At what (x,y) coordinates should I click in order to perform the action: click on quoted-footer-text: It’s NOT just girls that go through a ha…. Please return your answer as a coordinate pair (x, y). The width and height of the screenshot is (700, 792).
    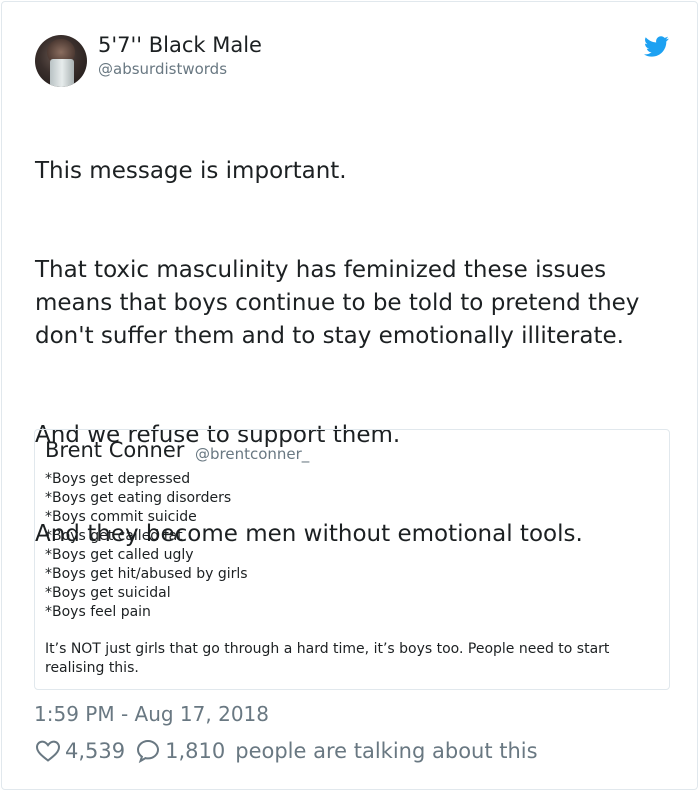
    Looking at the image, I should click on (327, 658).